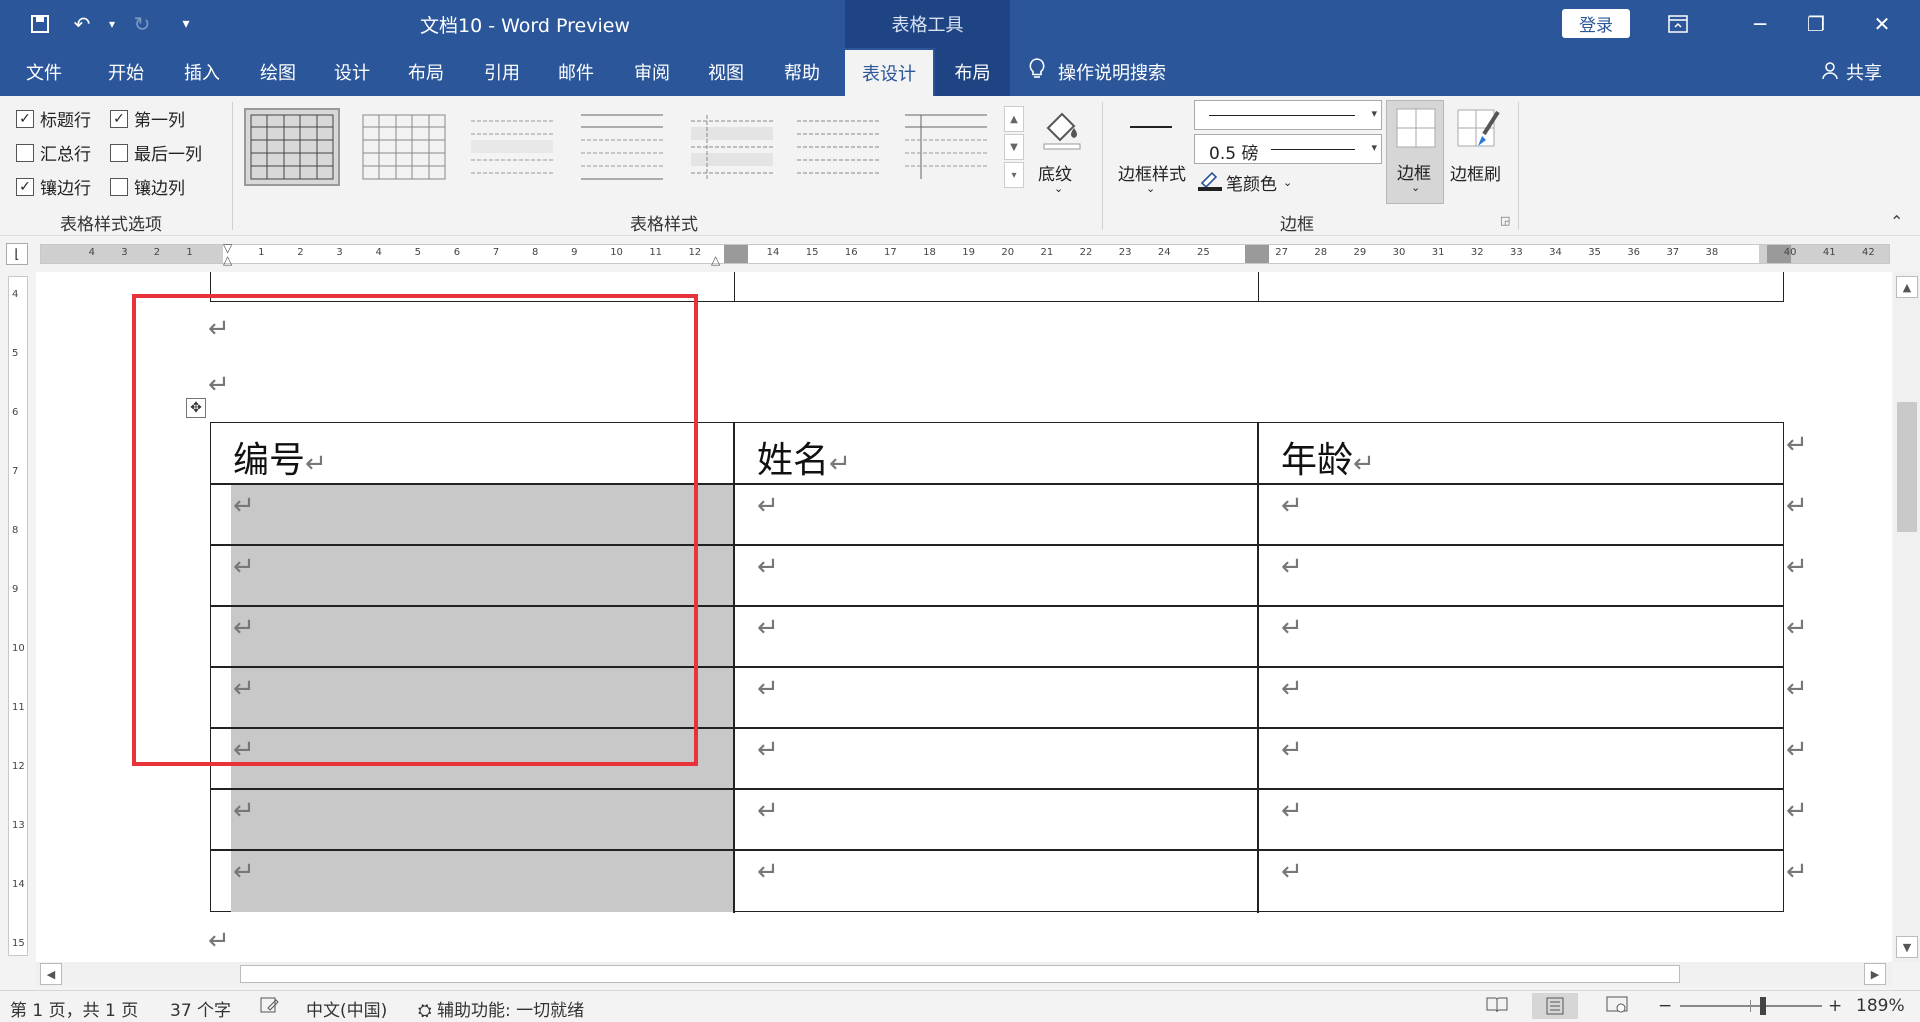 The width and height of the screenshot is (1920, 1022). What do you see at coordinates (1835, 1006) in the screenshot?
I see `zoom-in-icon: +` at bounding box center [1835, 1006].